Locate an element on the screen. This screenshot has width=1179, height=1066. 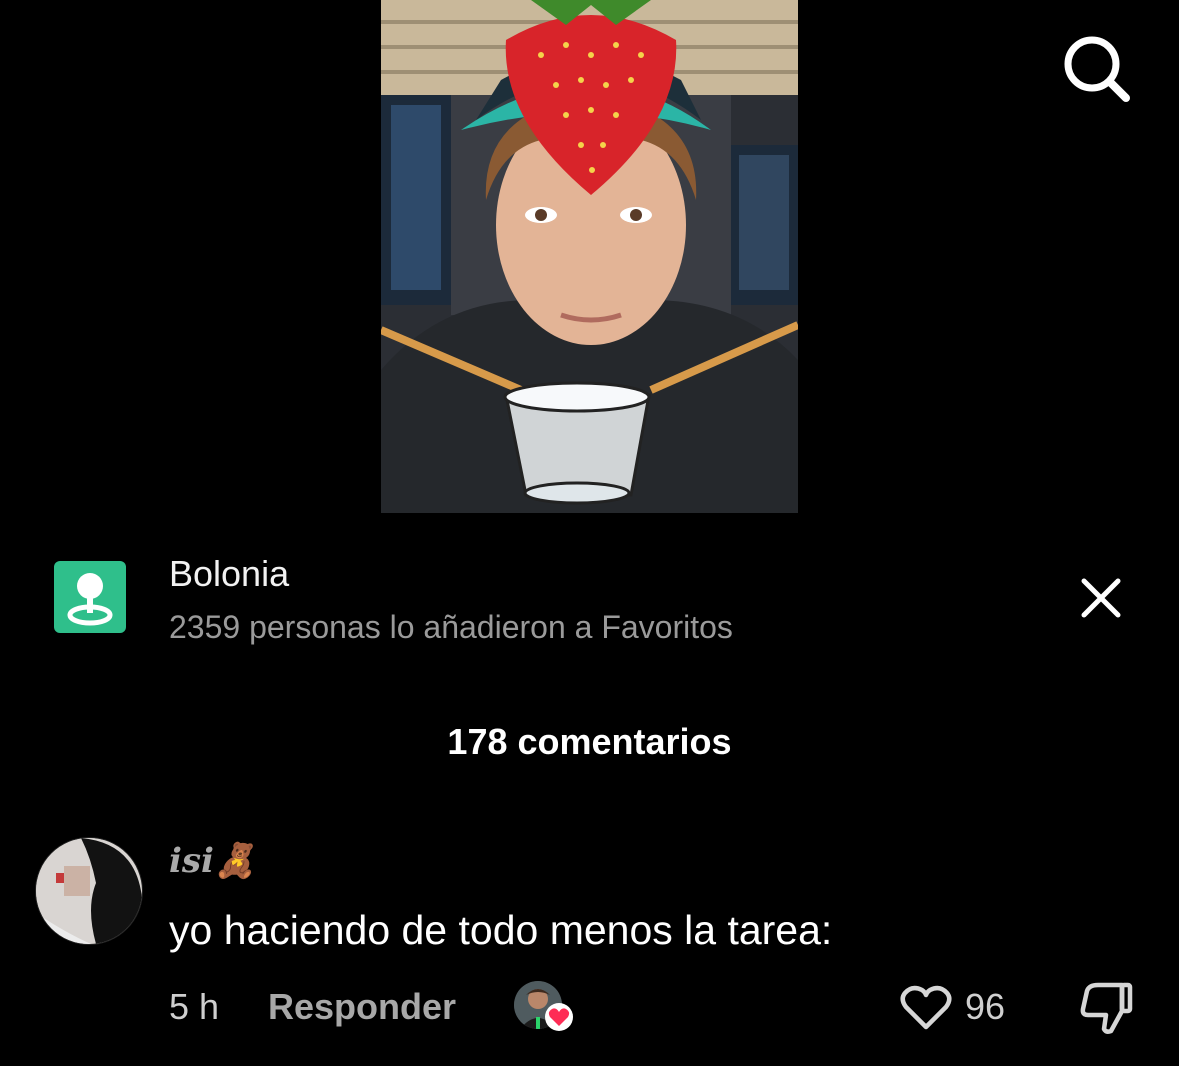
comment-text: yo haciendo de todo menos la tarea: is located at coordinates (501, 930).